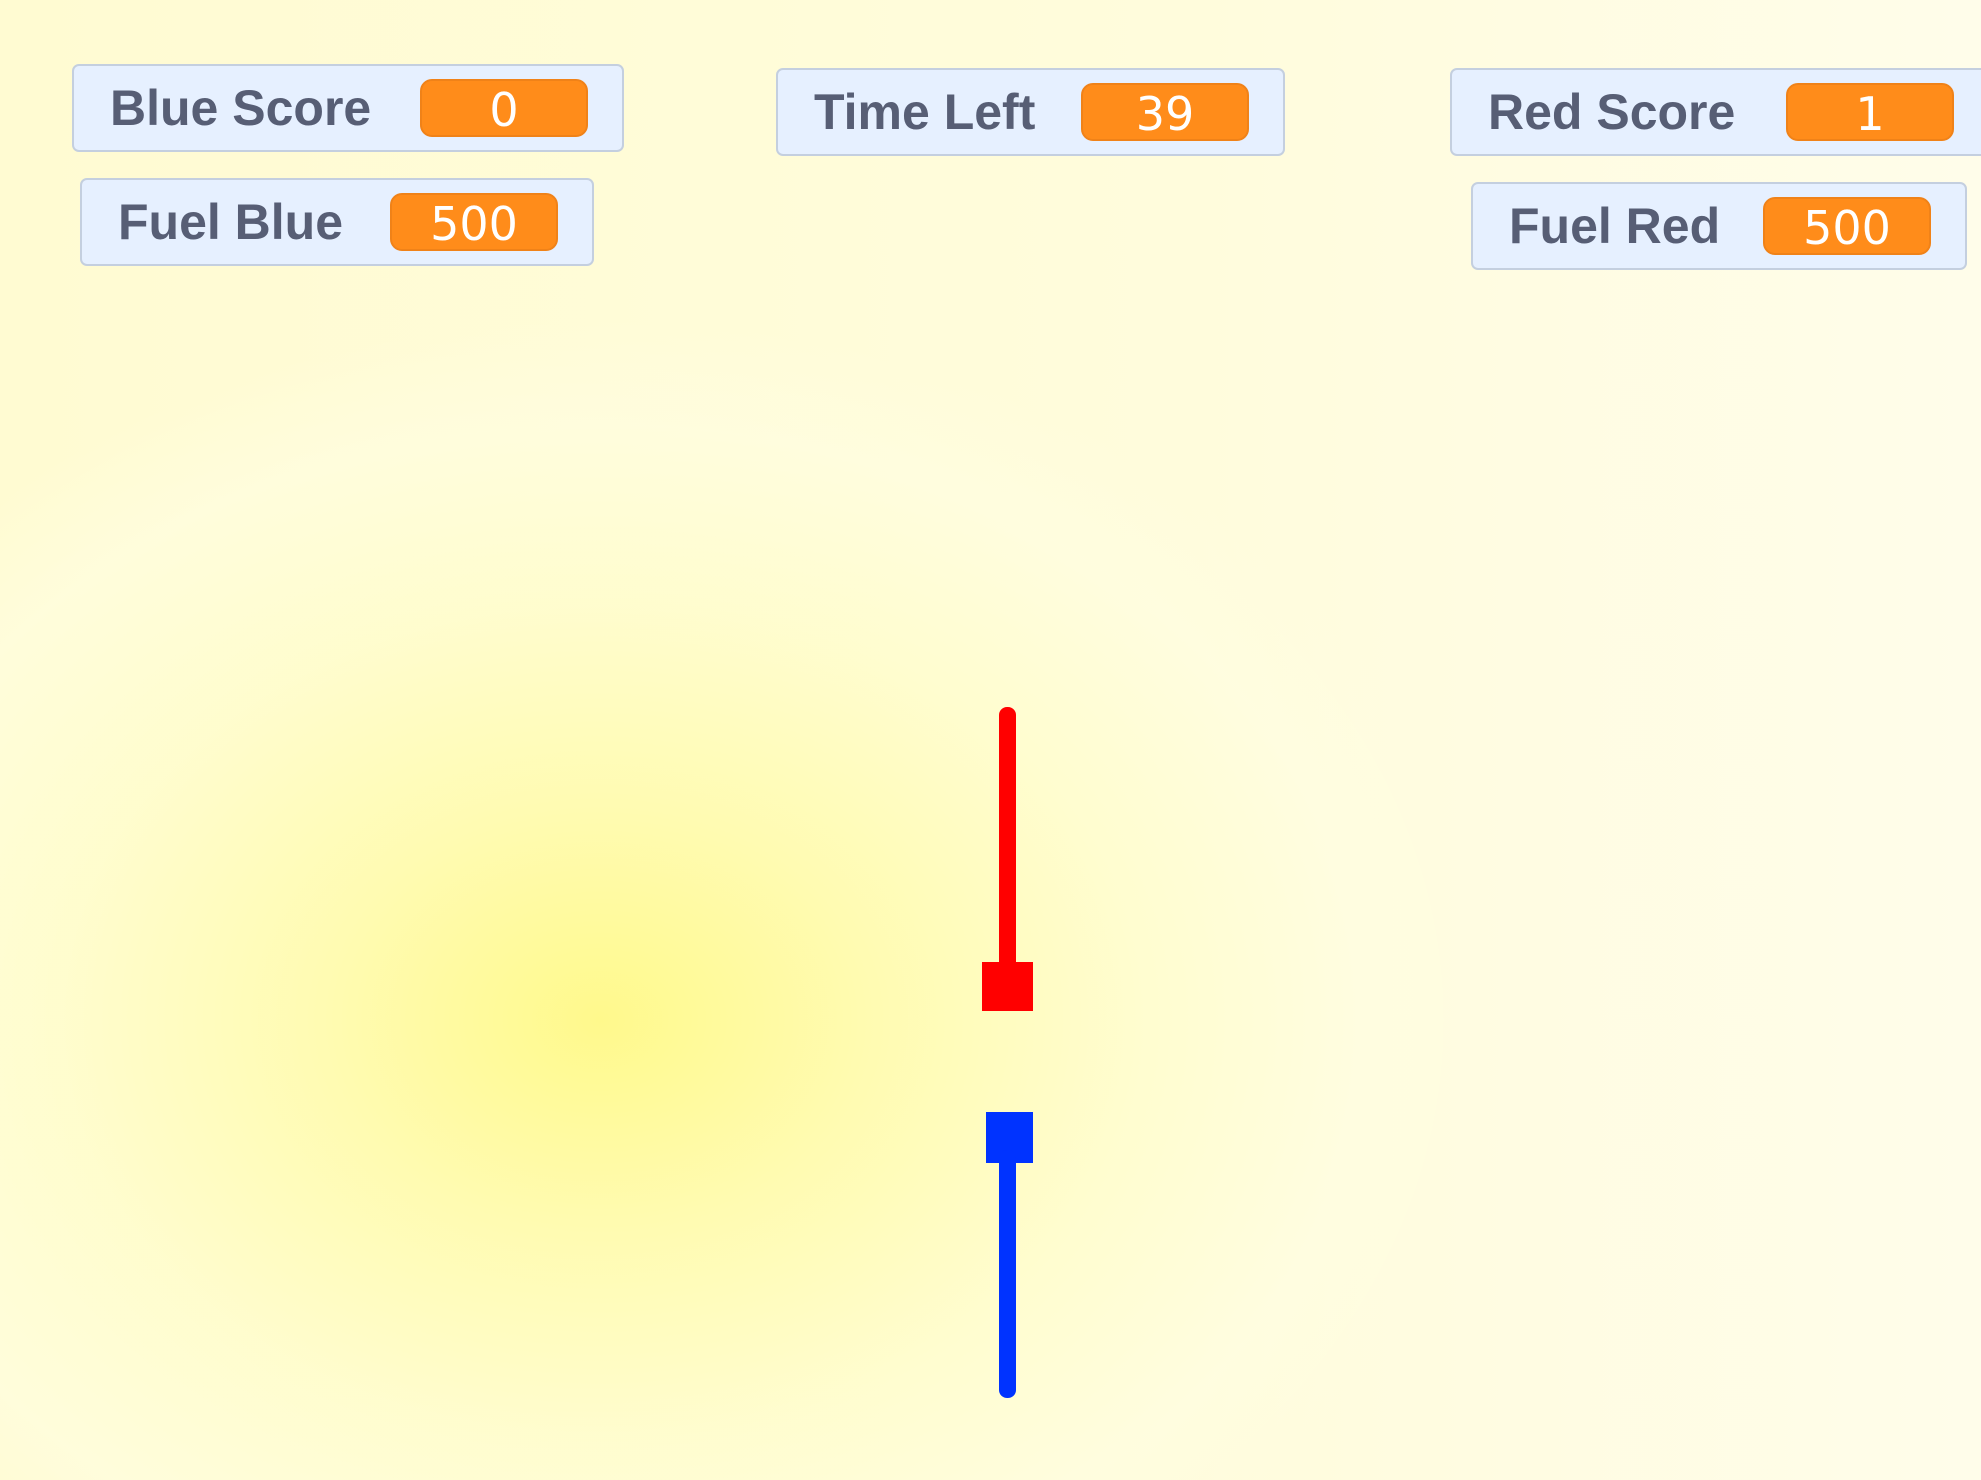  Describe the element at coordinates (1612, 112) in the screenshot. I see `red-score-label: Red Score` at that location.